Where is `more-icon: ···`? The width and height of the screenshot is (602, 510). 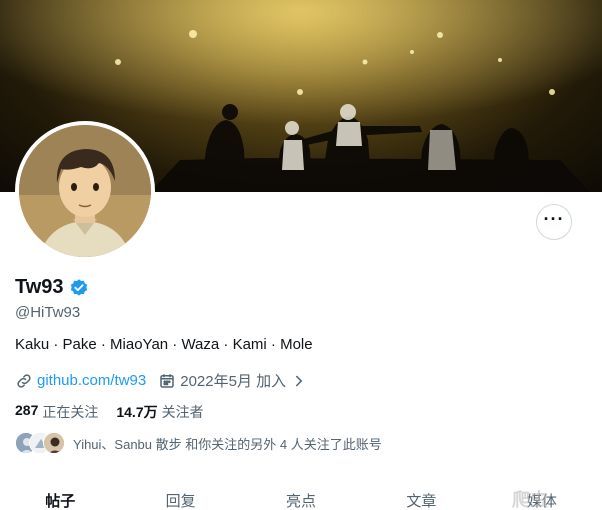
more-icon: ··· is located at coordinates (554, 219).